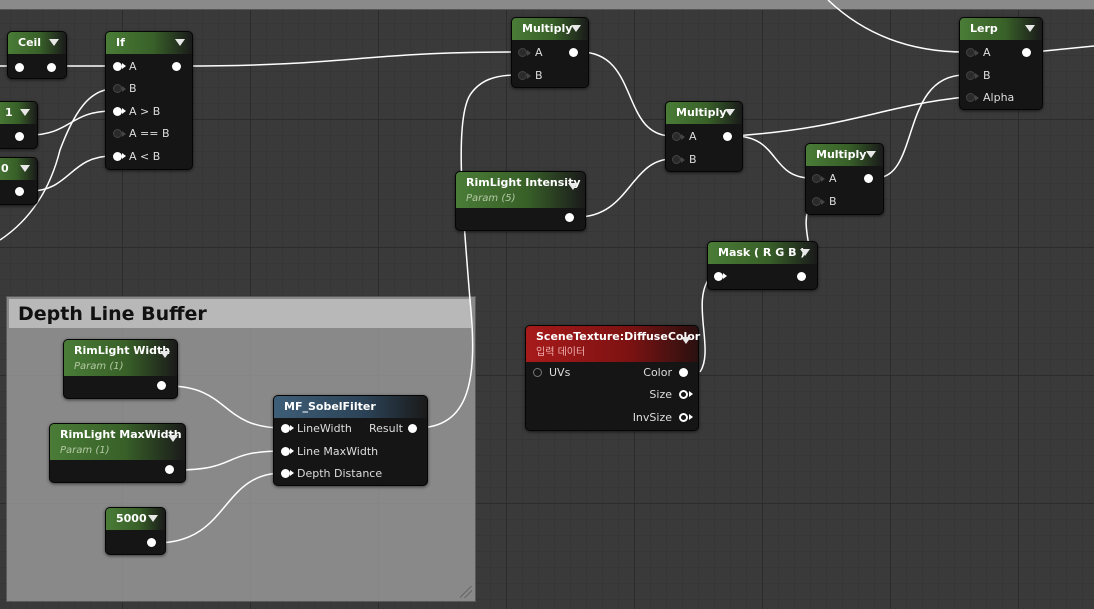  What do you see at coordinates (550, 52) in the screenshot?
I see `node-multiply-1: Multiply A B` at bounding box center [550, 52].